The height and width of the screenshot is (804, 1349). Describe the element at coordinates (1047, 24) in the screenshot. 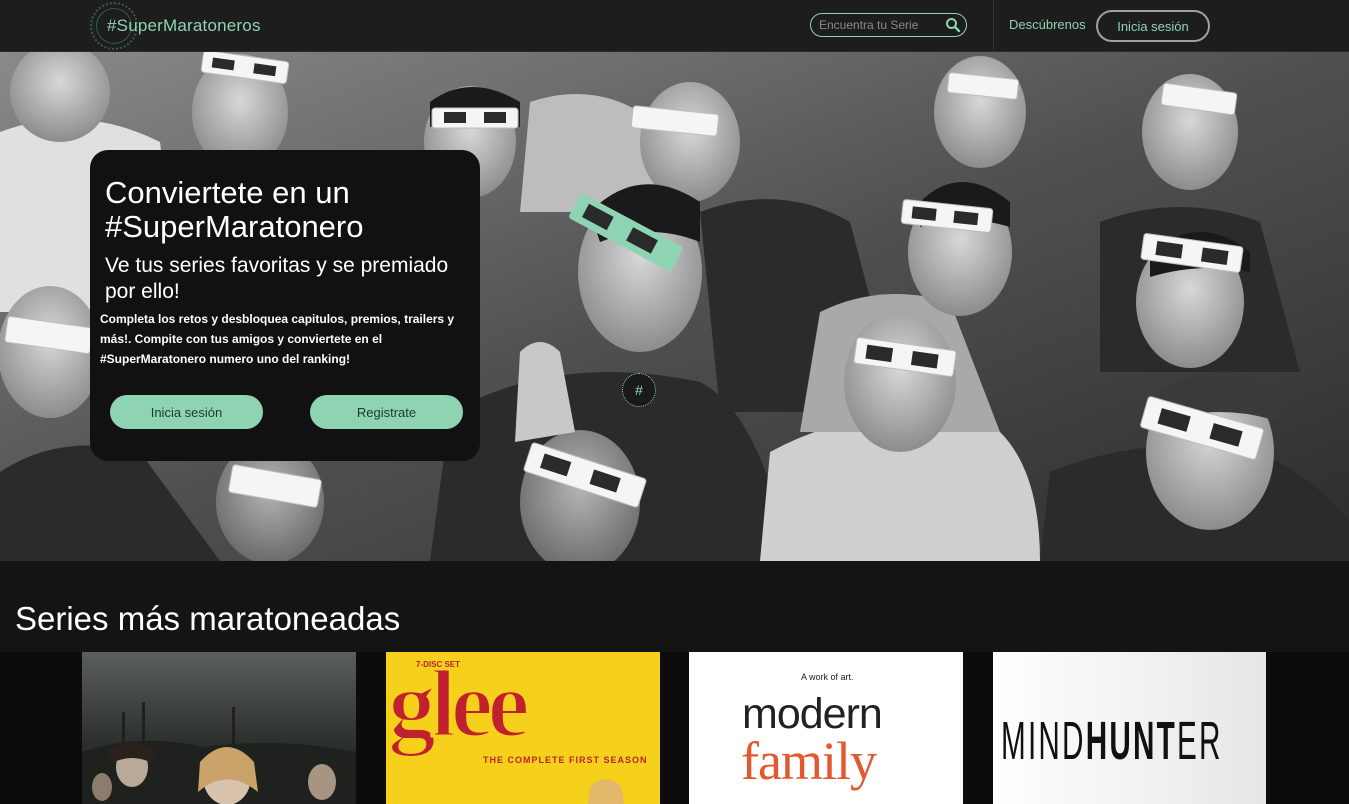

I see `nav-link-discover: Descúbrenos` at that location.